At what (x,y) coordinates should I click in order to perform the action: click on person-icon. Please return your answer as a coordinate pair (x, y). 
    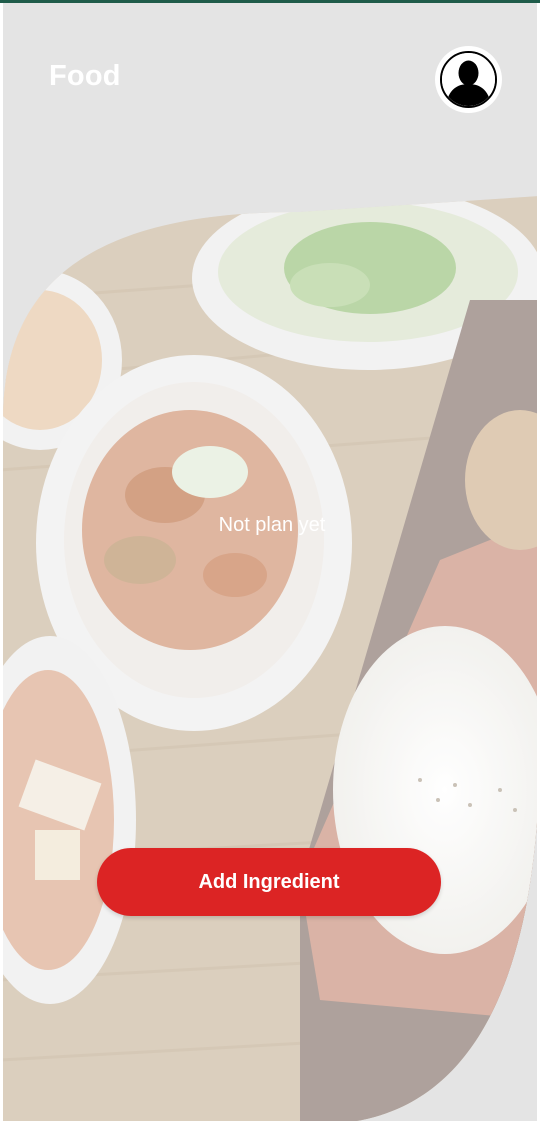
    Looking at the image, I should click on (468, 79).